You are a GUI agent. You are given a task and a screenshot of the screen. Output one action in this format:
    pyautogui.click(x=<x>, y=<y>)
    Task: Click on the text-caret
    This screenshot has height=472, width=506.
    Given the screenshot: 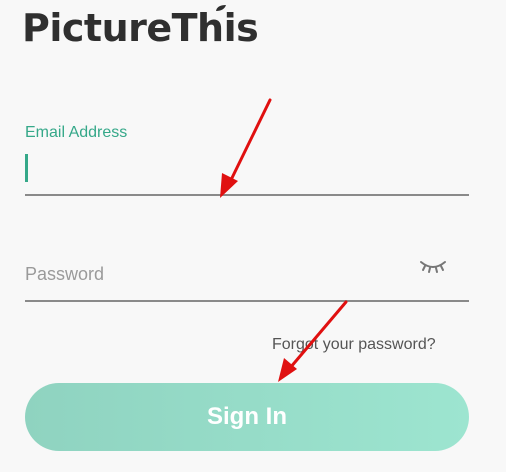 What is the action you would take?
    pyautogui.click(x=26, y=168)
    